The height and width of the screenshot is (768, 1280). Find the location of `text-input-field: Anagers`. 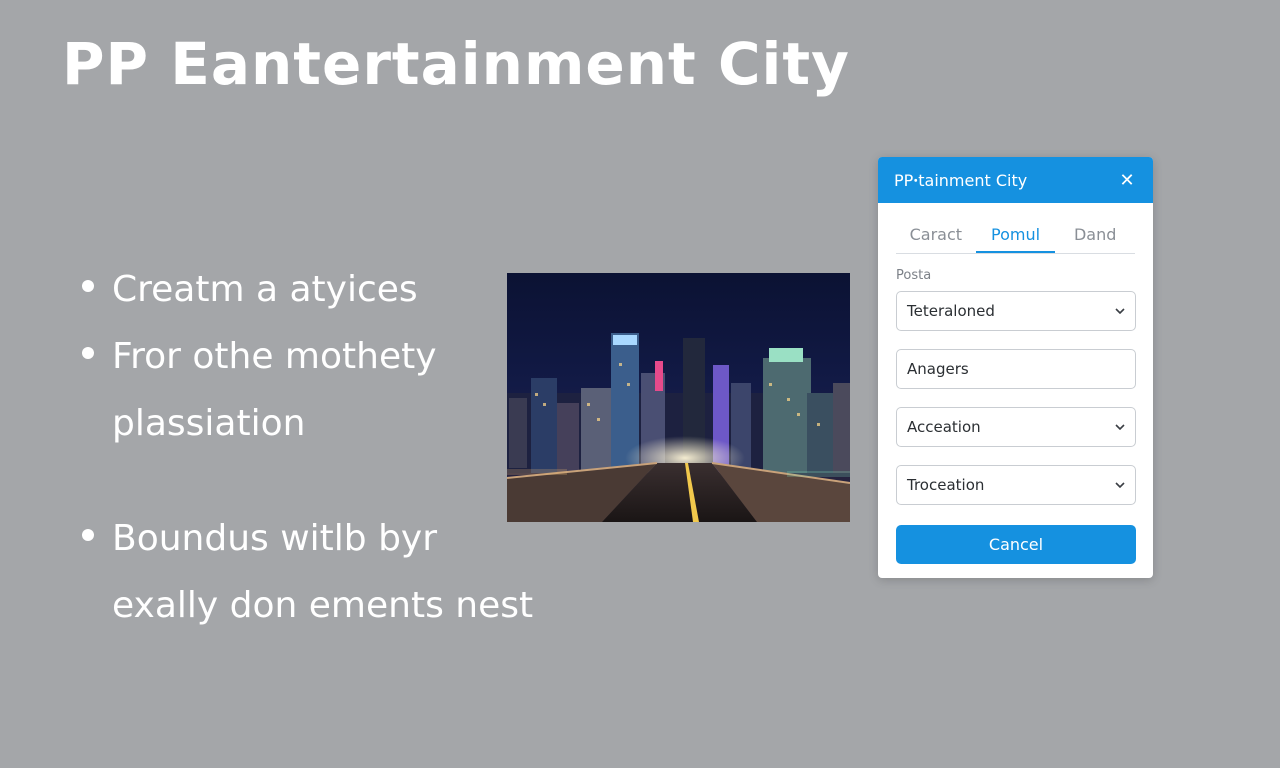

text-input-field: Anagers is located at coordinates (1016, 369).